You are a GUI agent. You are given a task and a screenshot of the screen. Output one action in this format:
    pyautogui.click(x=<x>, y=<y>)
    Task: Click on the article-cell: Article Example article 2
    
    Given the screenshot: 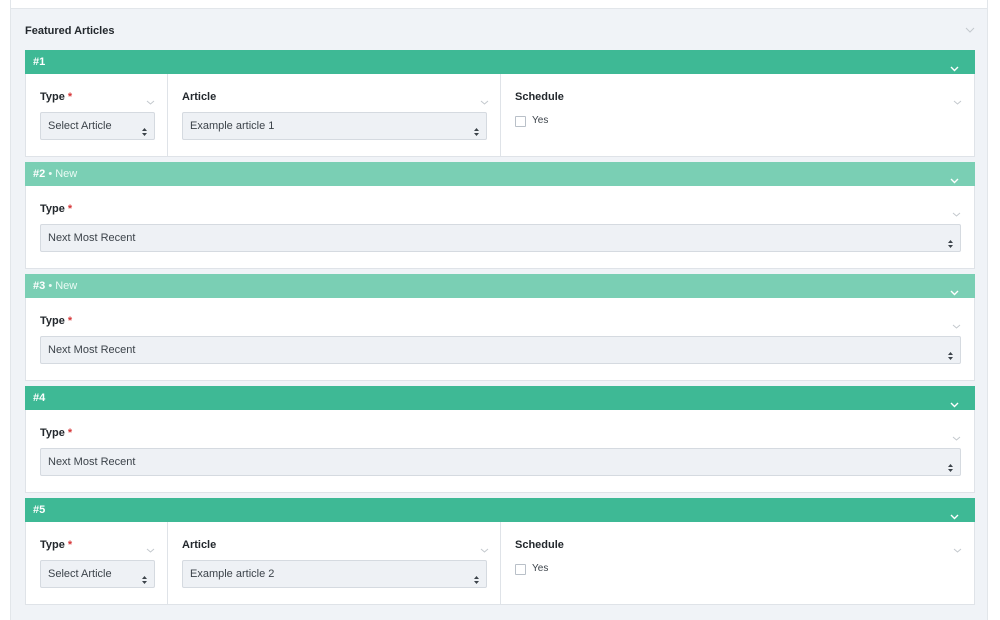 What is the action you would take?
    pyautogui.click(x=334, y=563)
    